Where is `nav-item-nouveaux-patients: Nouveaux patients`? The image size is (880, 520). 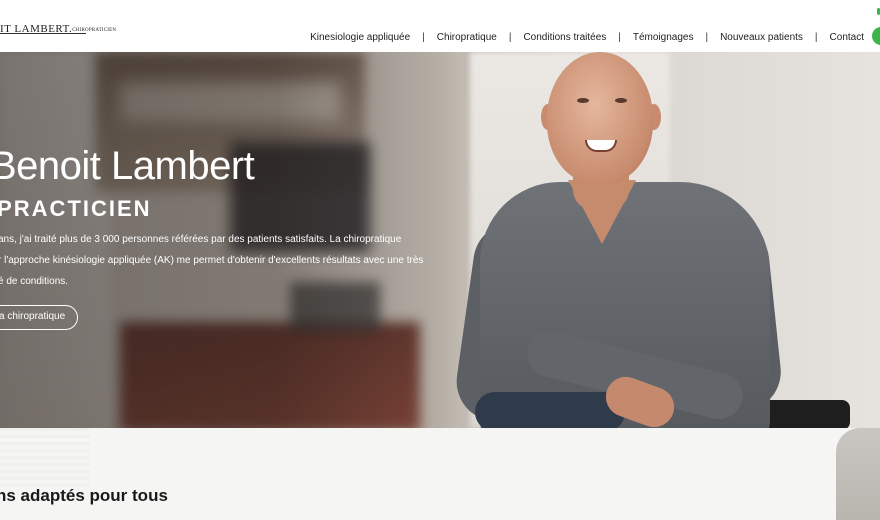 nav-item-nouveaux-patients: Nouveaux patients is located at coordinates (761, 37).